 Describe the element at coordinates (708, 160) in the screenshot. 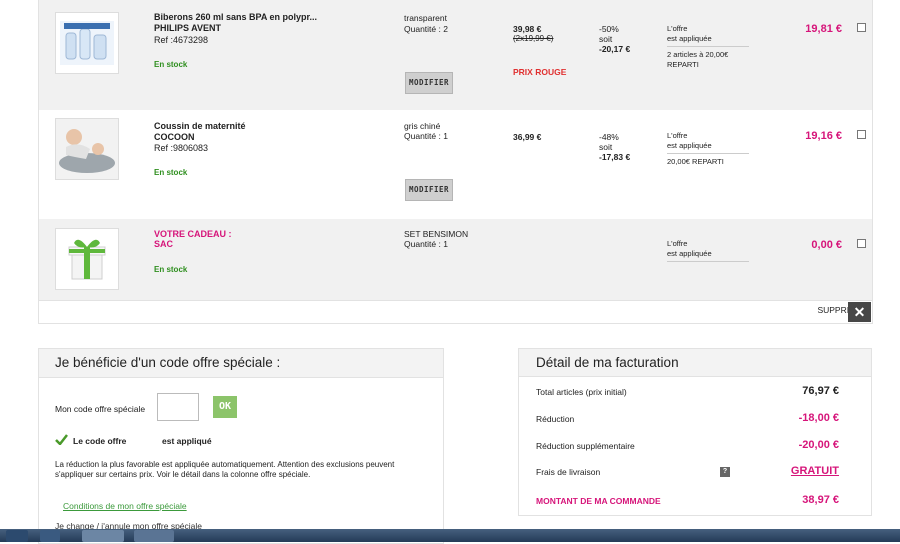

I see `offer-detail1: 20,00€ REPARTI` at that location.